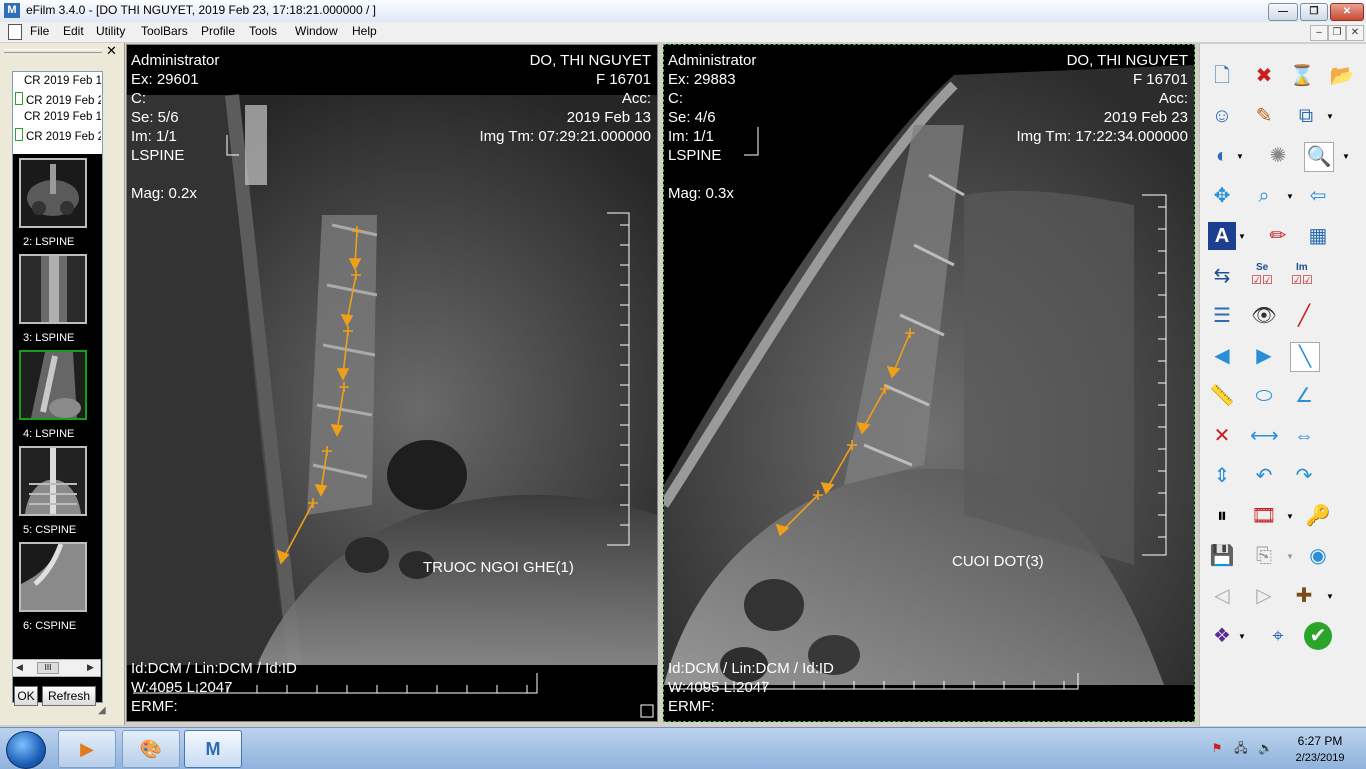  What do you see at coordinates (1242, 636) in the screenshot?
I see `plugin-dropdown-icon: ▼` at bounding box center [1242, 636].